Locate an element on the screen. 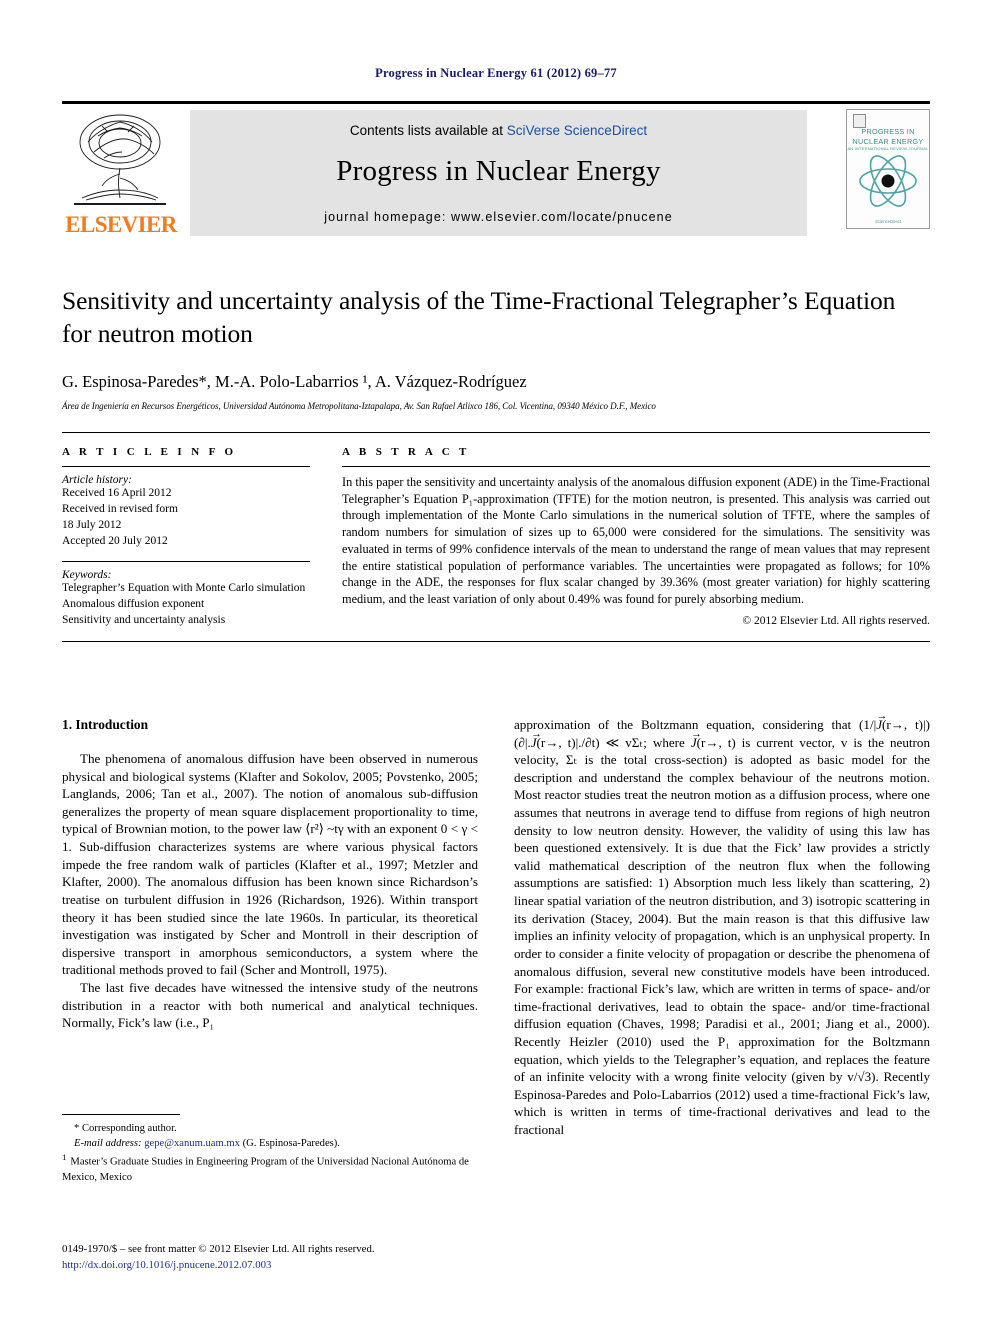  email-link: gepe@xanum.uam.mx is located at coordinates (192, 1143).